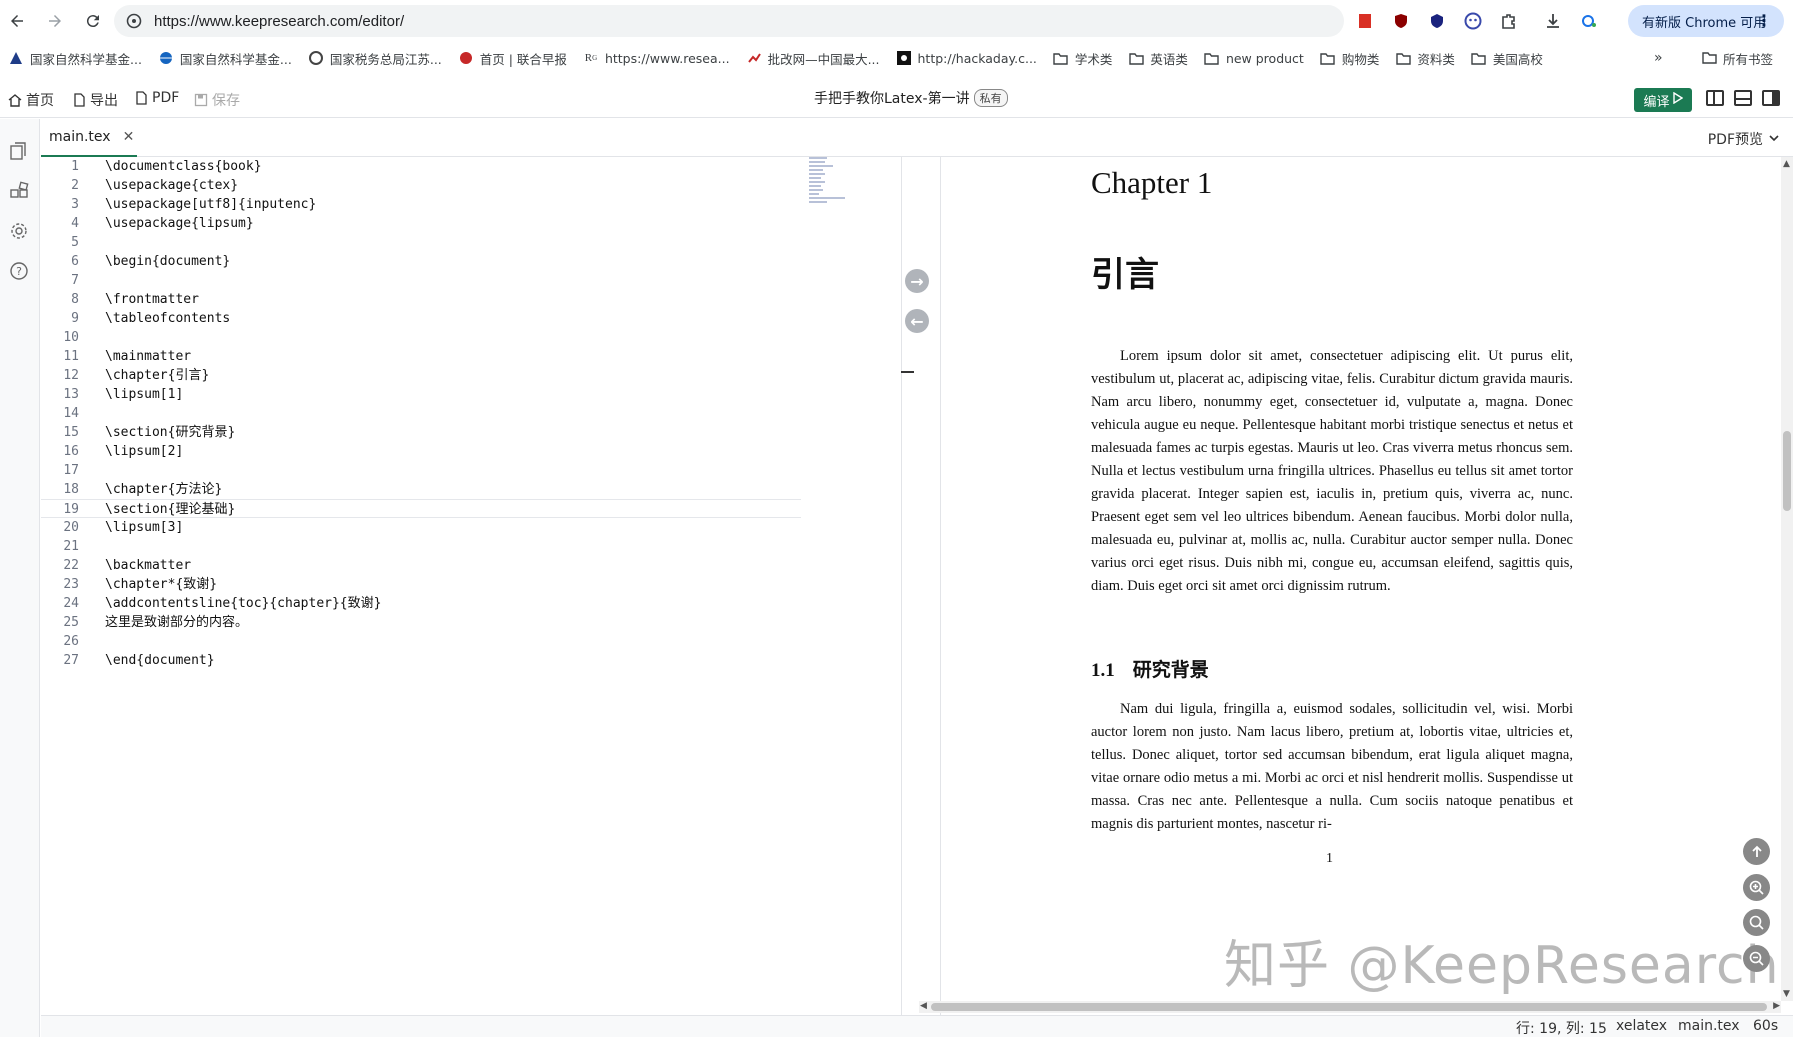 The width and height of the screenshot is (1793, 1038). Describe the element at coordinates (1658, 58) in the screenshot. I see `more-bookmarks-button: »` at that location.